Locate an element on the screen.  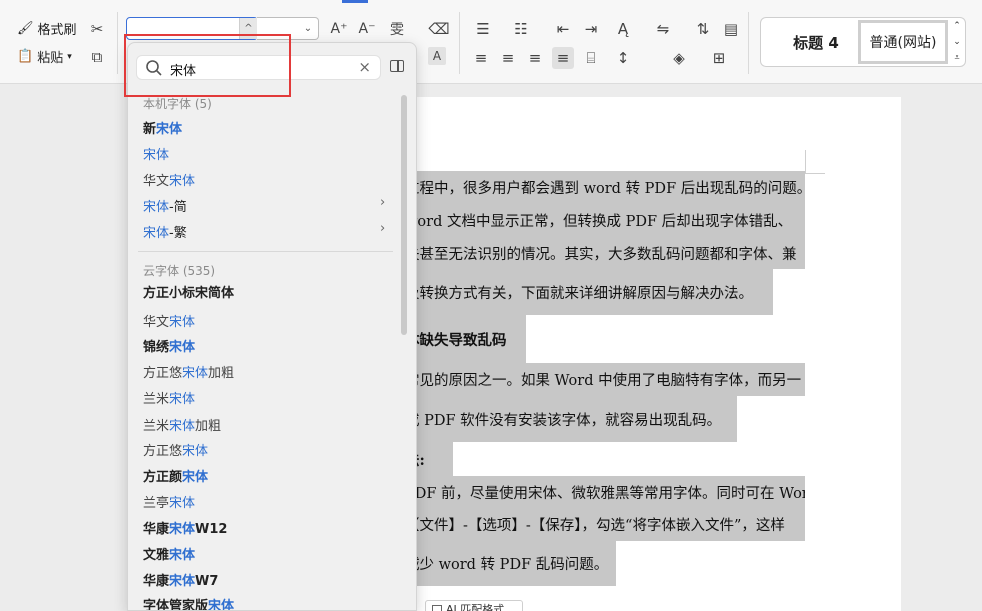
font-name-part: 新 is located at coordinates (150, 129).